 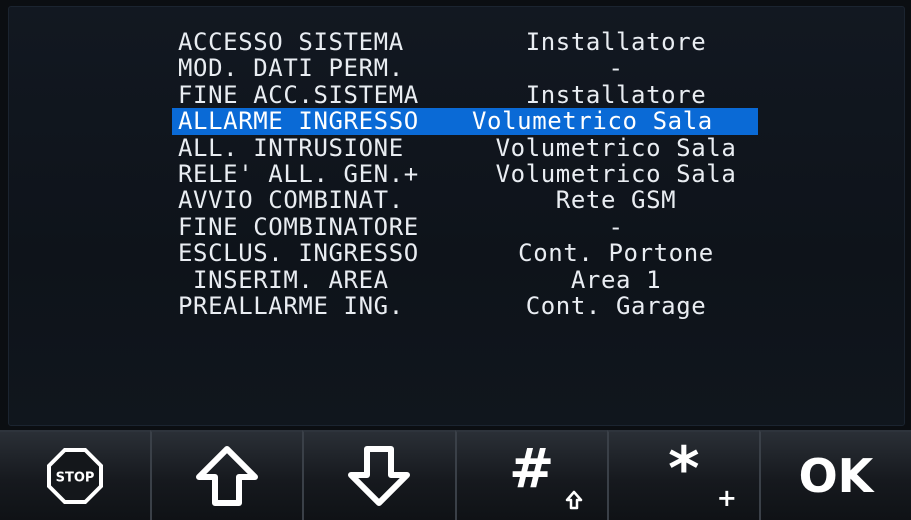 I want to click on log-event: AVVIO COMBINAT., so click(x=291, y=200).